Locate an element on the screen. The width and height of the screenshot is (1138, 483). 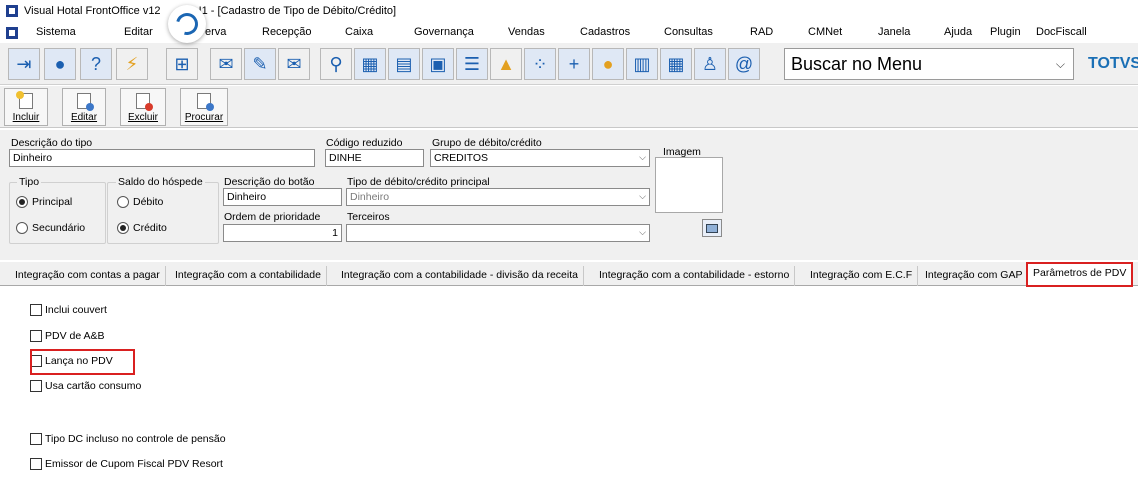
menu-plugin: Plugin is located at coordinates (1005, 32).